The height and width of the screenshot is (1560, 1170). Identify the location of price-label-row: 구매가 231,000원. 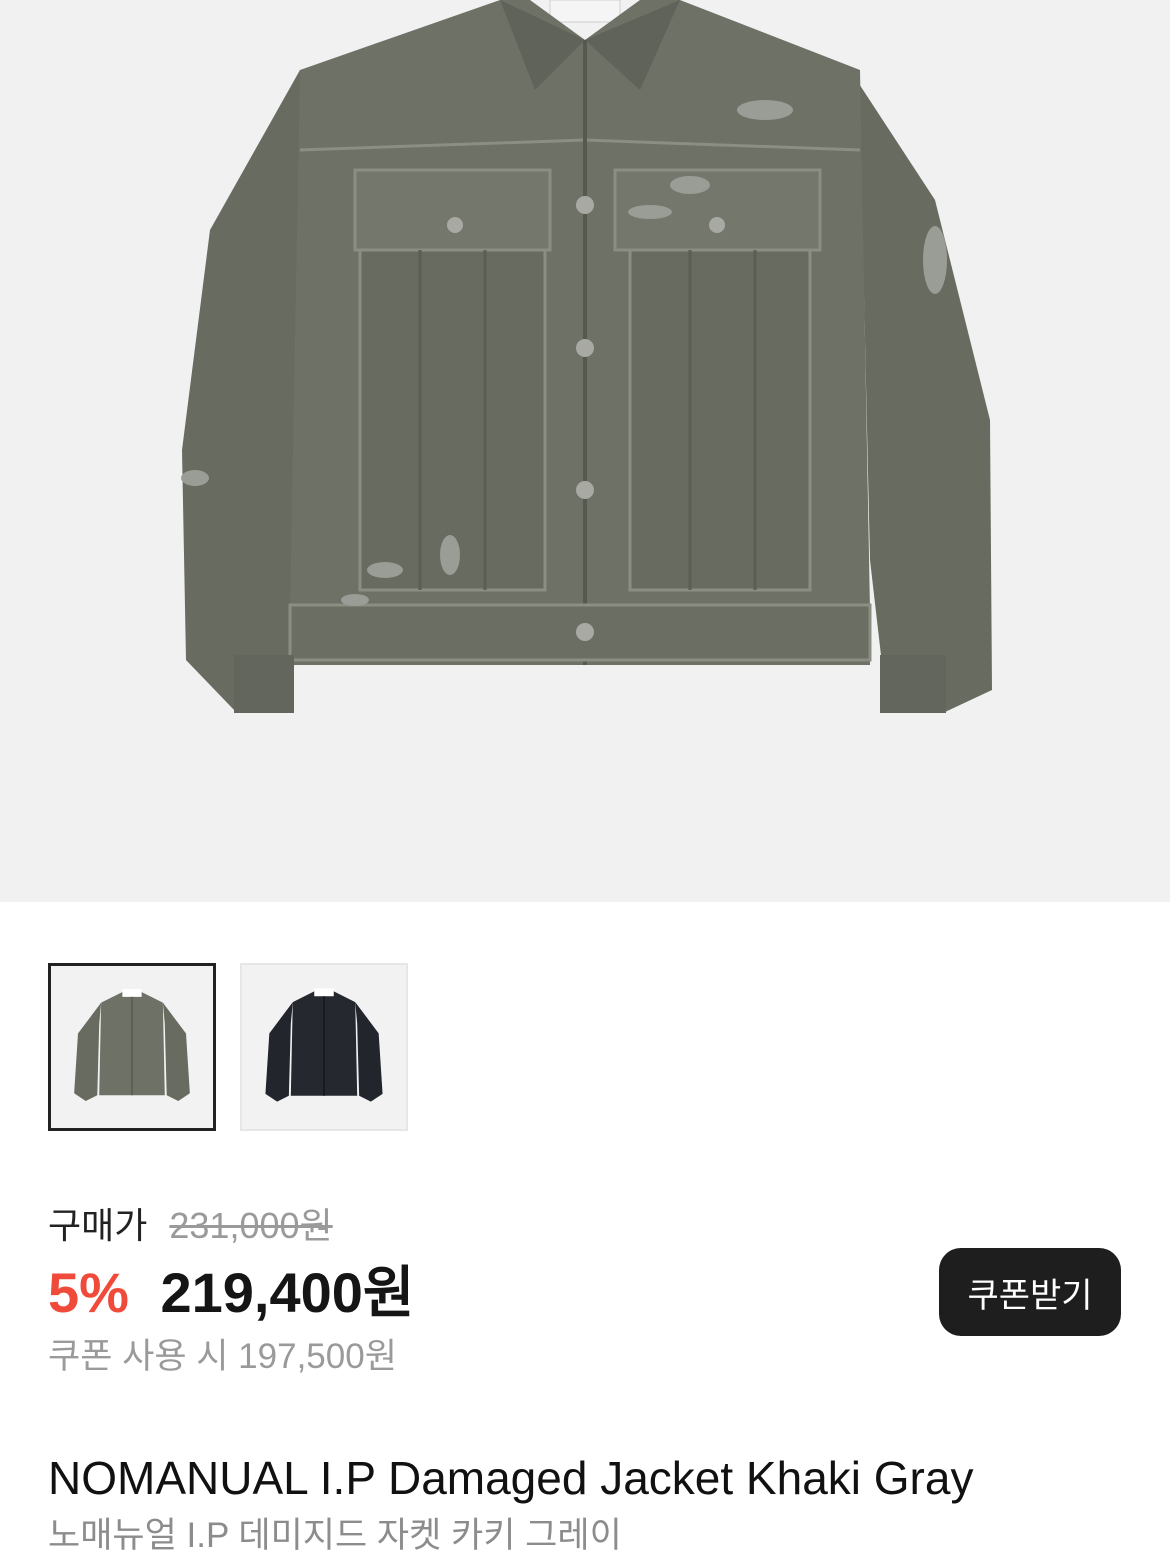
(190, 1226).